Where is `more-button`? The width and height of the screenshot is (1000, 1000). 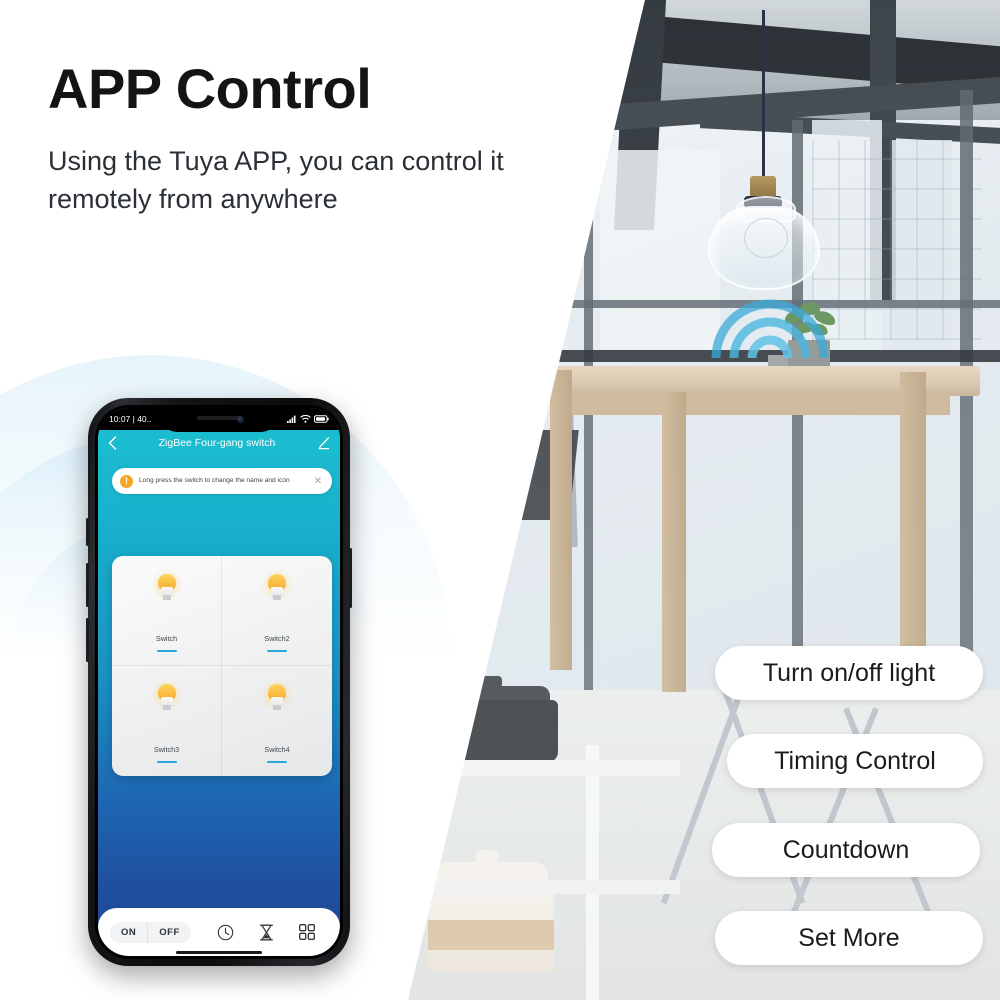
more-button is located at coordinates (307, 932).